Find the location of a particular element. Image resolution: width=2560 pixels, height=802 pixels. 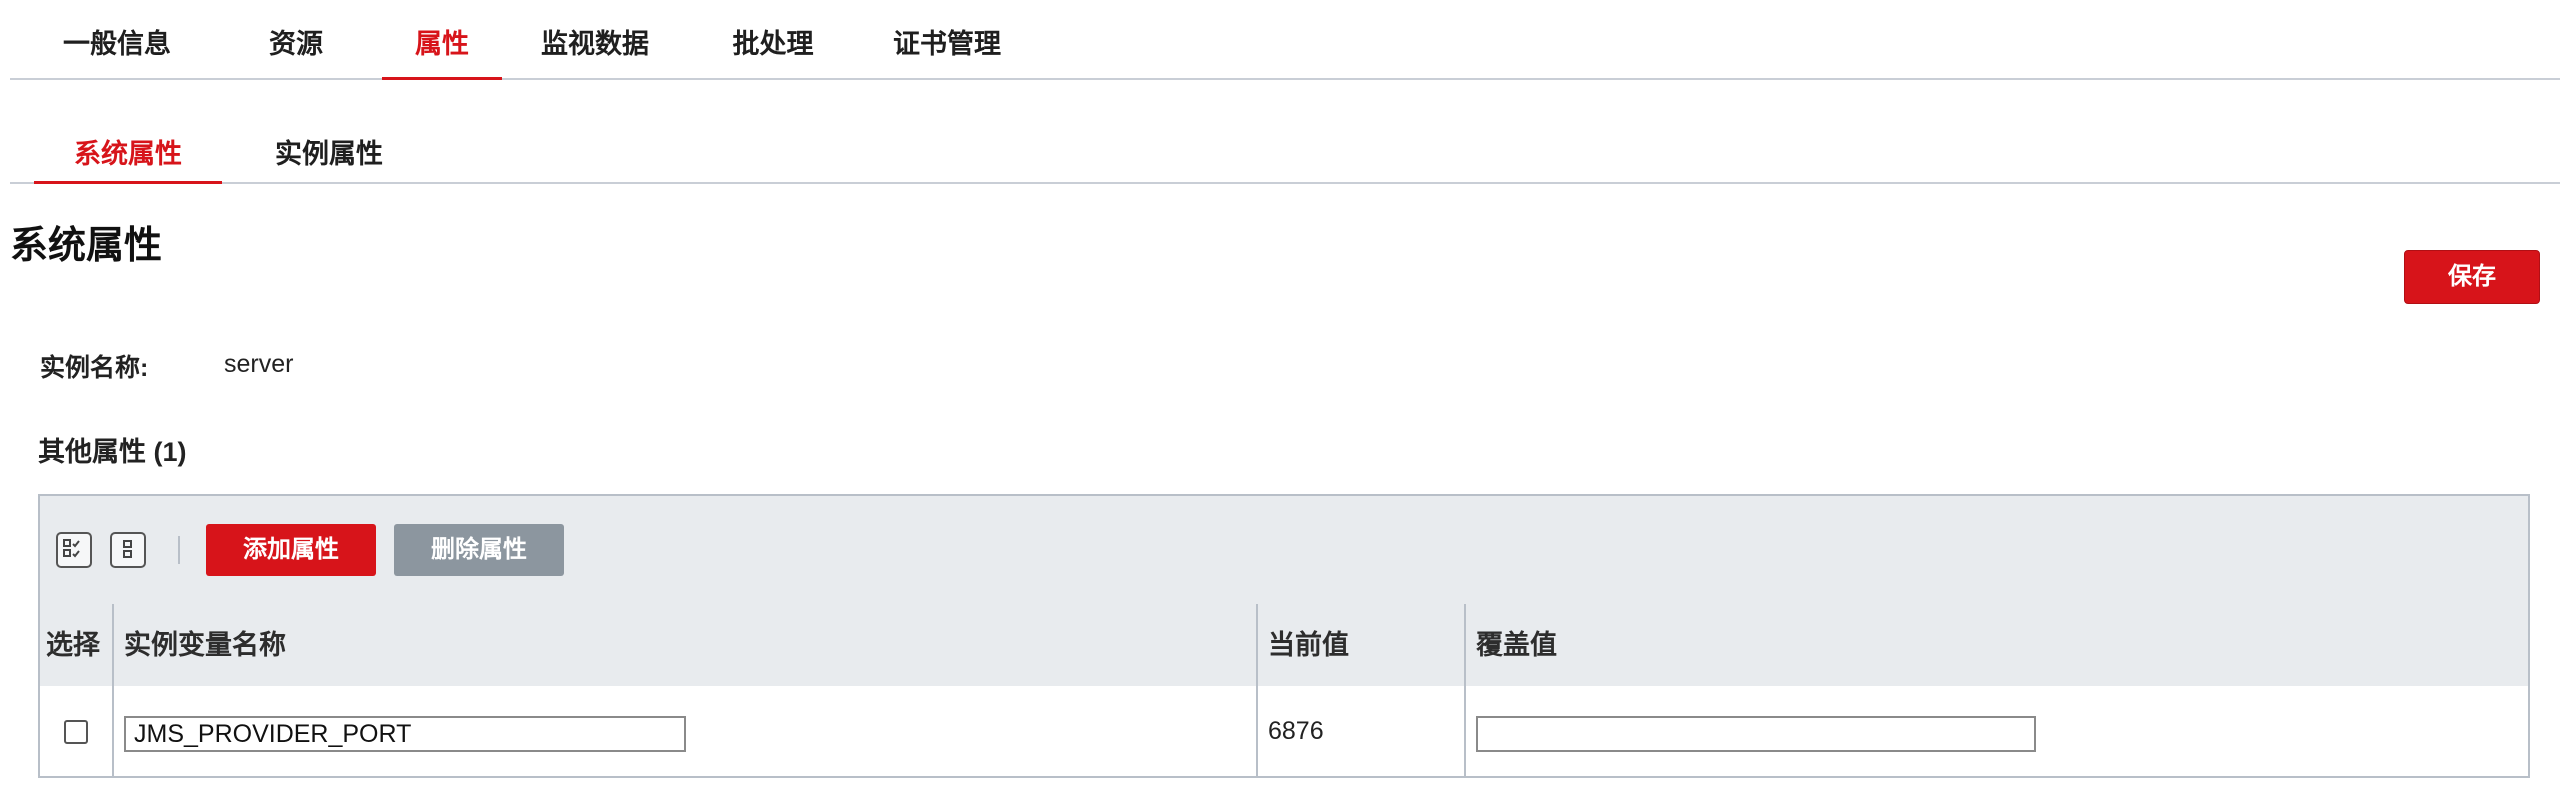

deselect-all-icon is located at coordinates (128, 550).